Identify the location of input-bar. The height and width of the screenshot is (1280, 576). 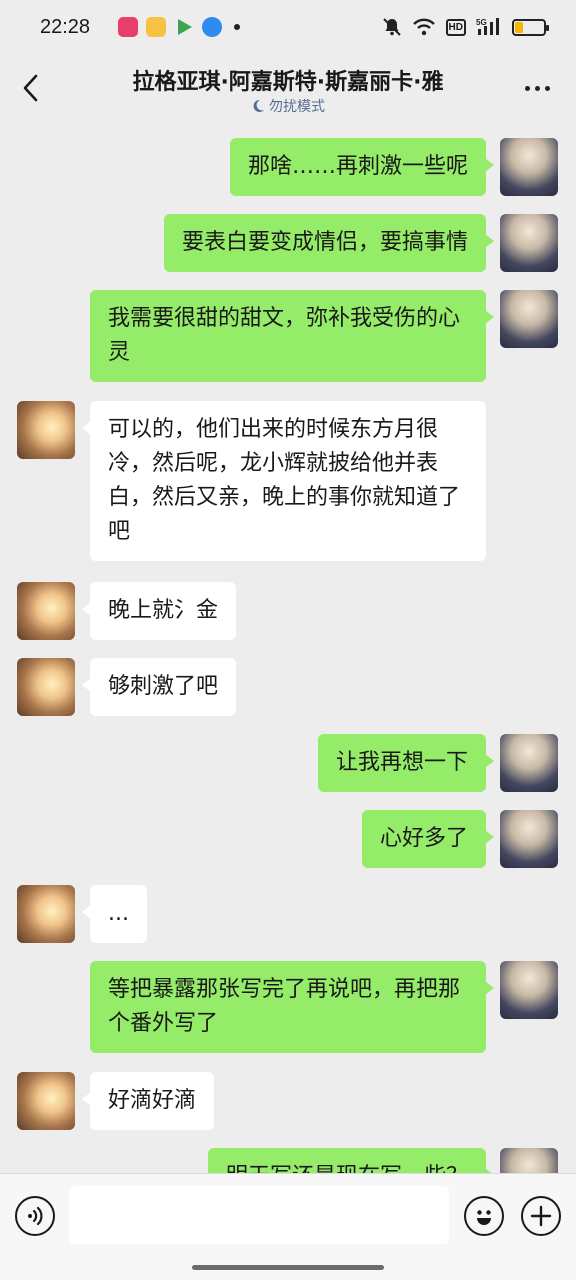
(288, 1226).